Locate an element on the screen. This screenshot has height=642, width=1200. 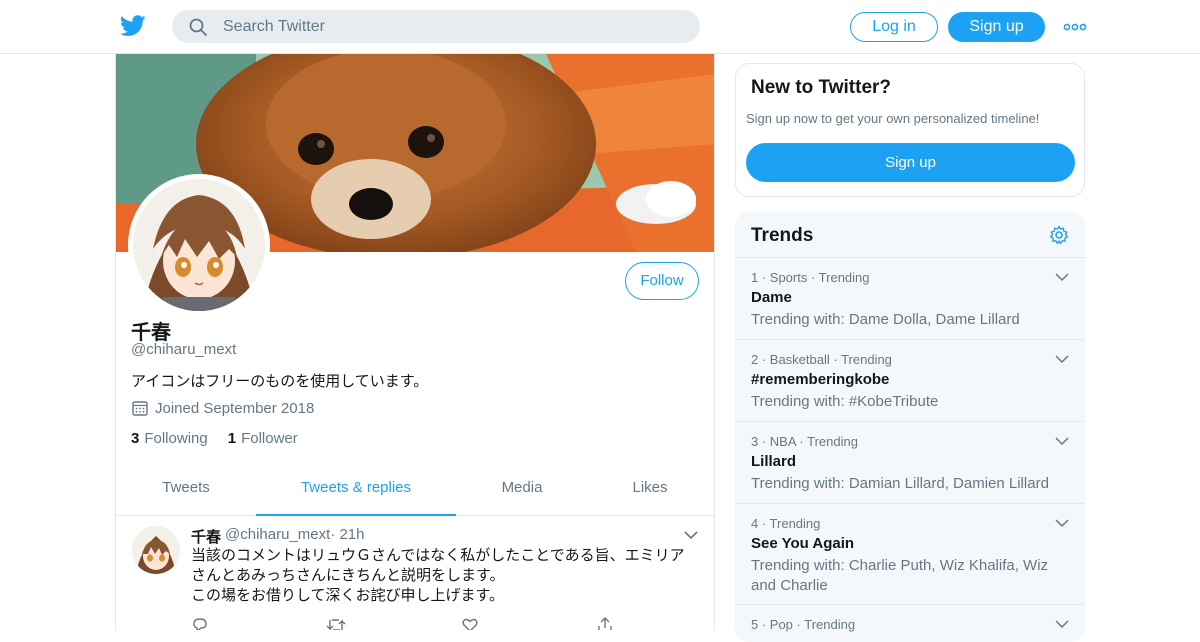
tweet-header: 千春 @chiharu_mext · 21h is located at coordinates (278, 536).